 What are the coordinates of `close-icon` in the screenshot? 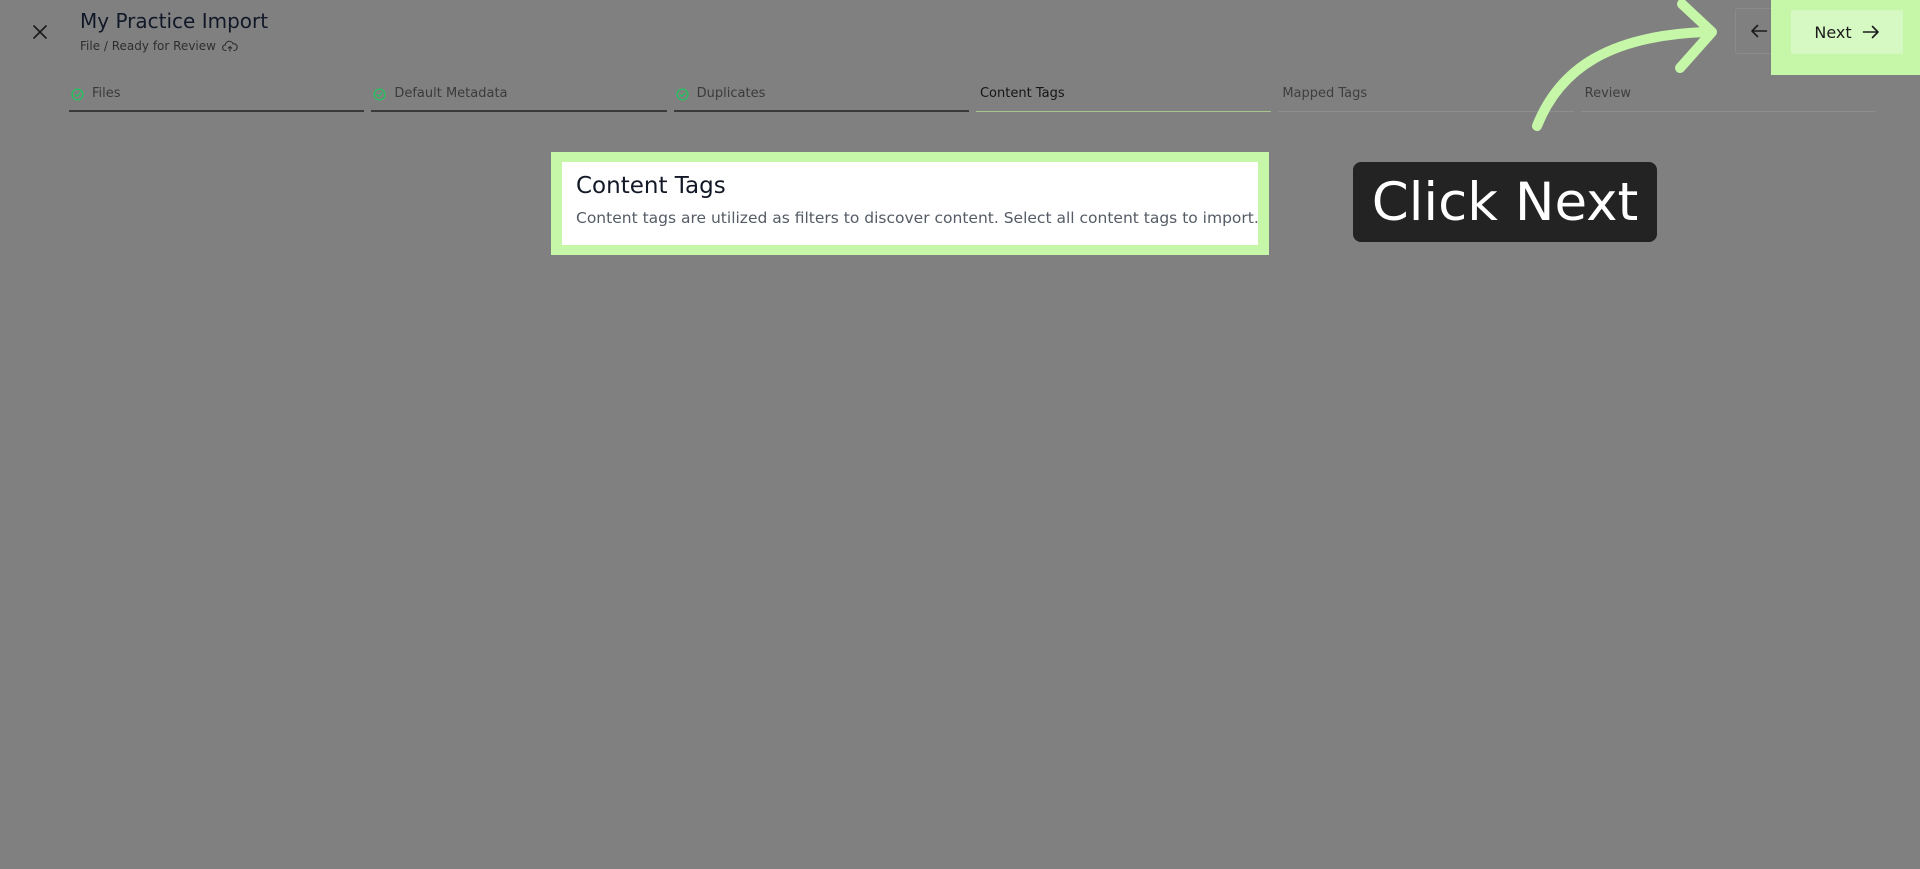 It's located at (40, 32).